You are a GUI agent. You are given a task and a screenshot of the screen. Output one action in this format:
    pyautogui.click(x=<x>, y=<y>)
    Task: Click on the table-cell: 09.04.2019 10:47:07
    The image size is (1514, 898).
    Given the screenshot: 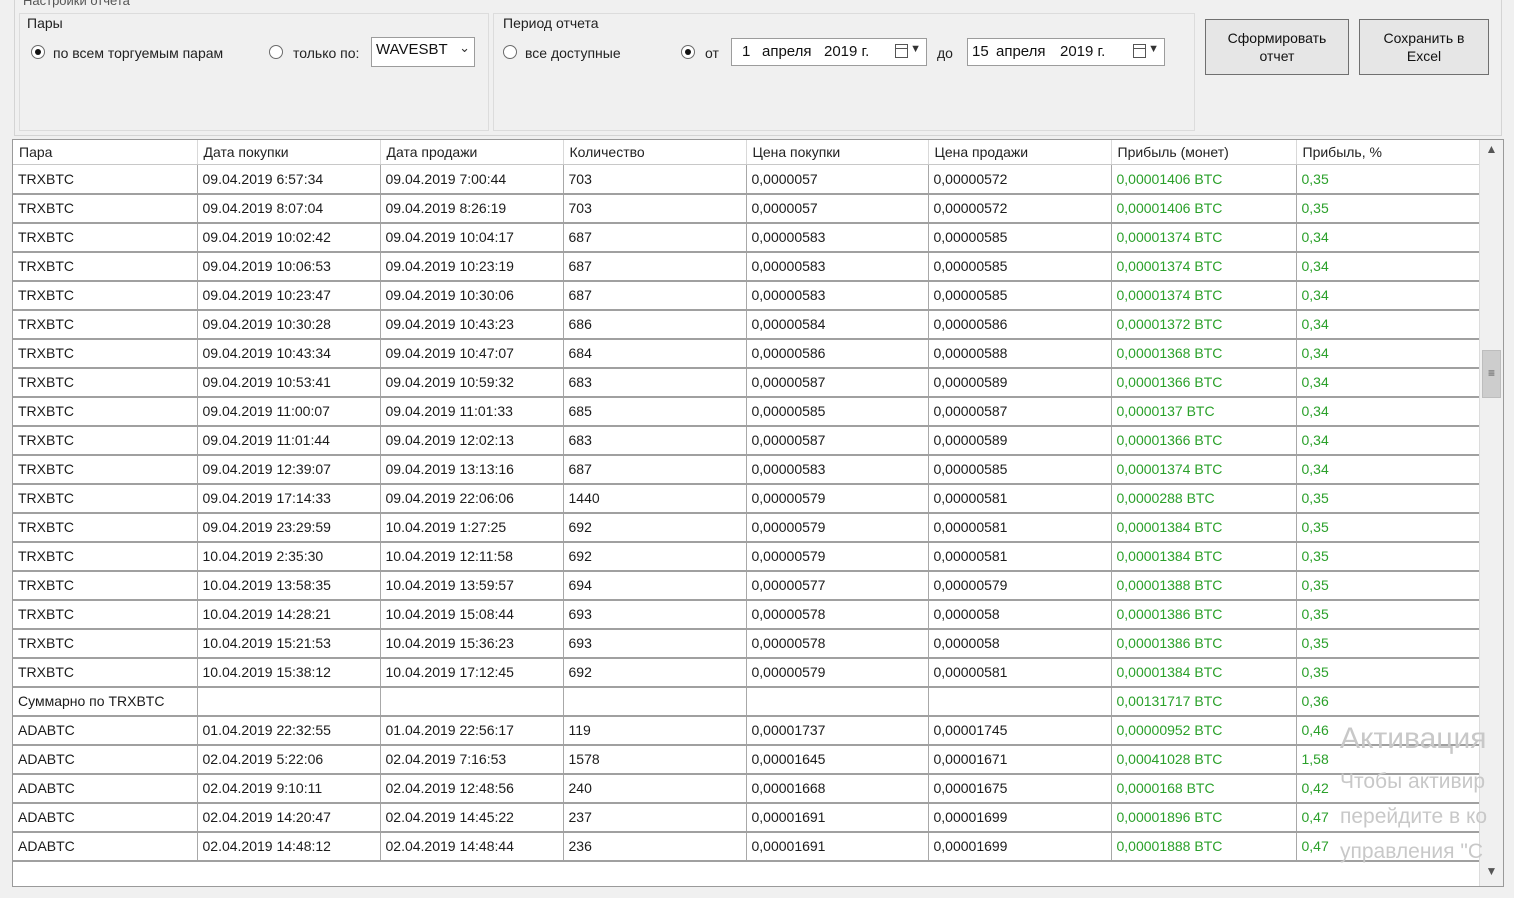 What is the action you would take?
    pyautogui.click(x=472, y=353)
    